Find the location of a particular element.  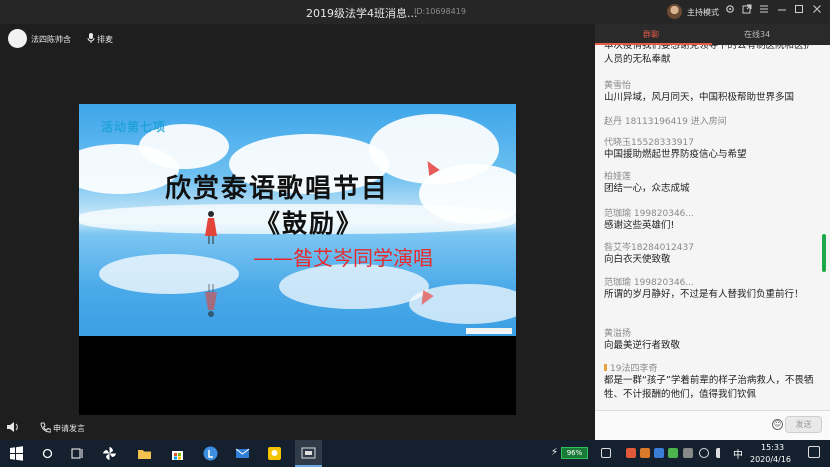

message-sender: 柏娅莲 is located at coordinates (711, 175).